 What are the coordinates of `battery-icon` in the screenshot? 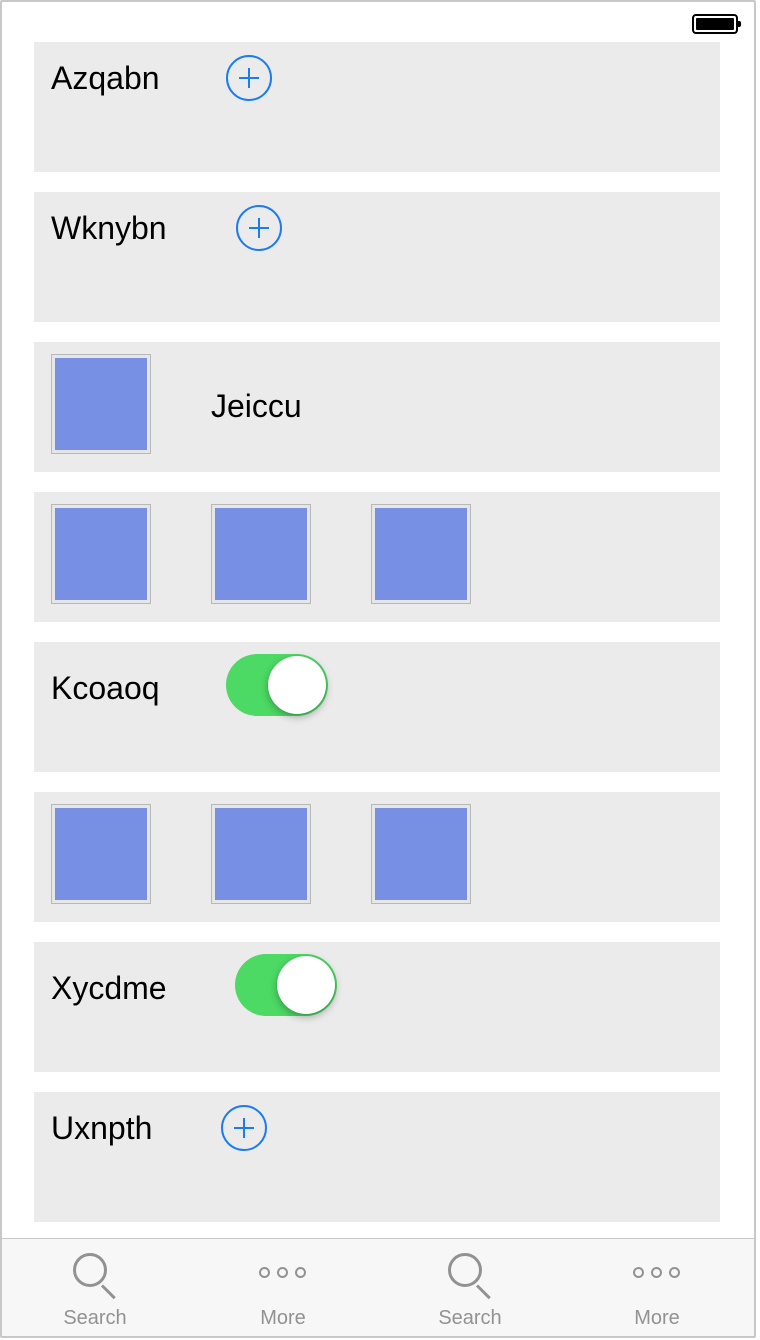 It's located at (716, 24).